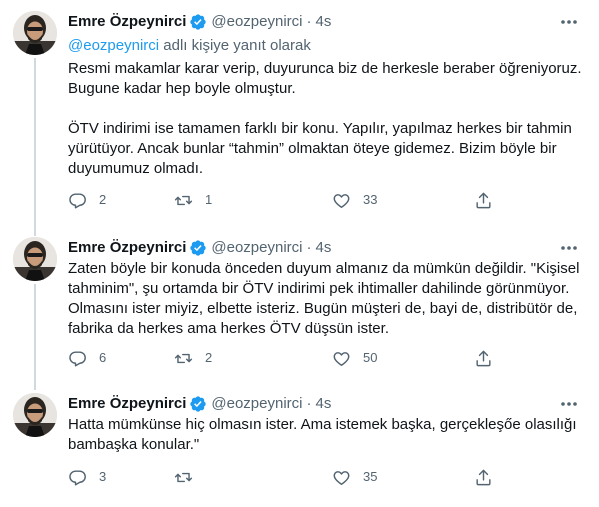 The image size is (599, 507). I want to click on like-button: 50, so click(354, 358).